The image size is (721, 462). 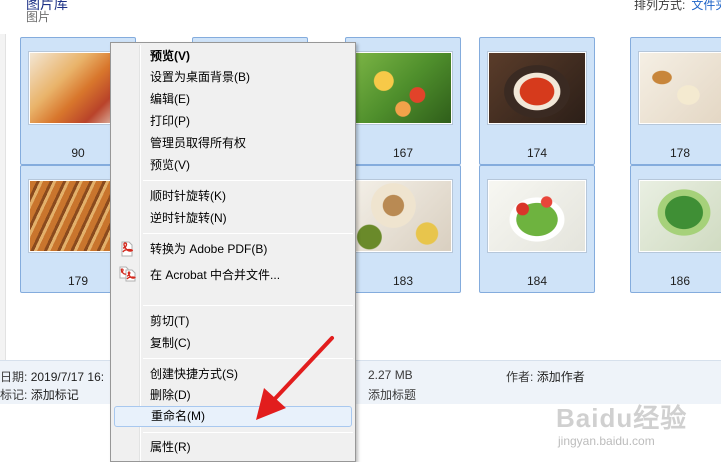 What do you see at coordinates (233, 249) in the screenshot?
I see `menu-item-convert-to-pdf: 转换为 Adobe PDF(B)` at bounding box center [233, 249].